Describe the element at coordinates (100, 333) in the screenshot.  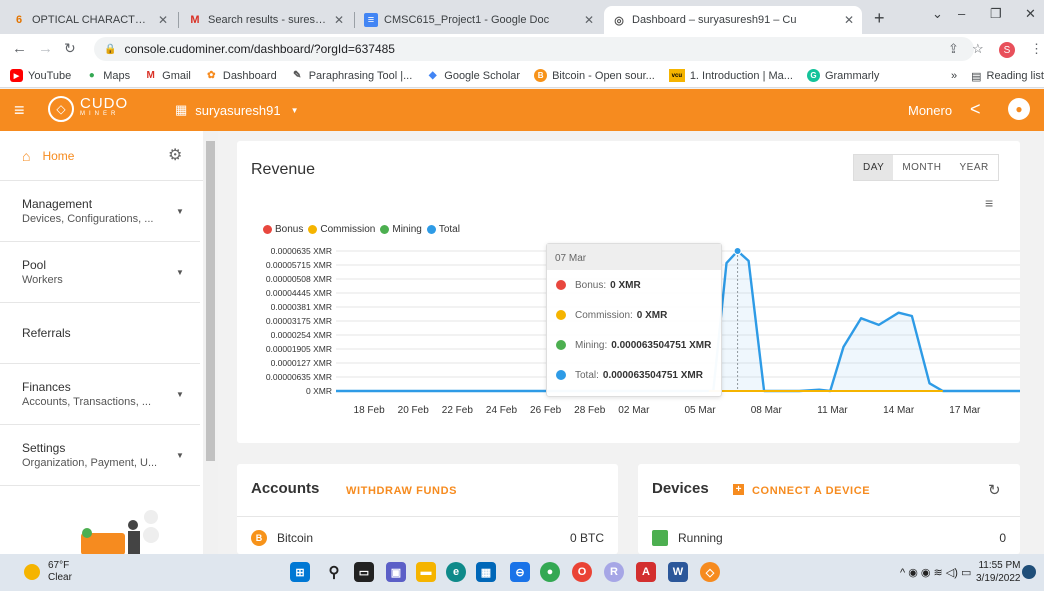
I see `sidebar-item-referrals: Referrals` at that location.